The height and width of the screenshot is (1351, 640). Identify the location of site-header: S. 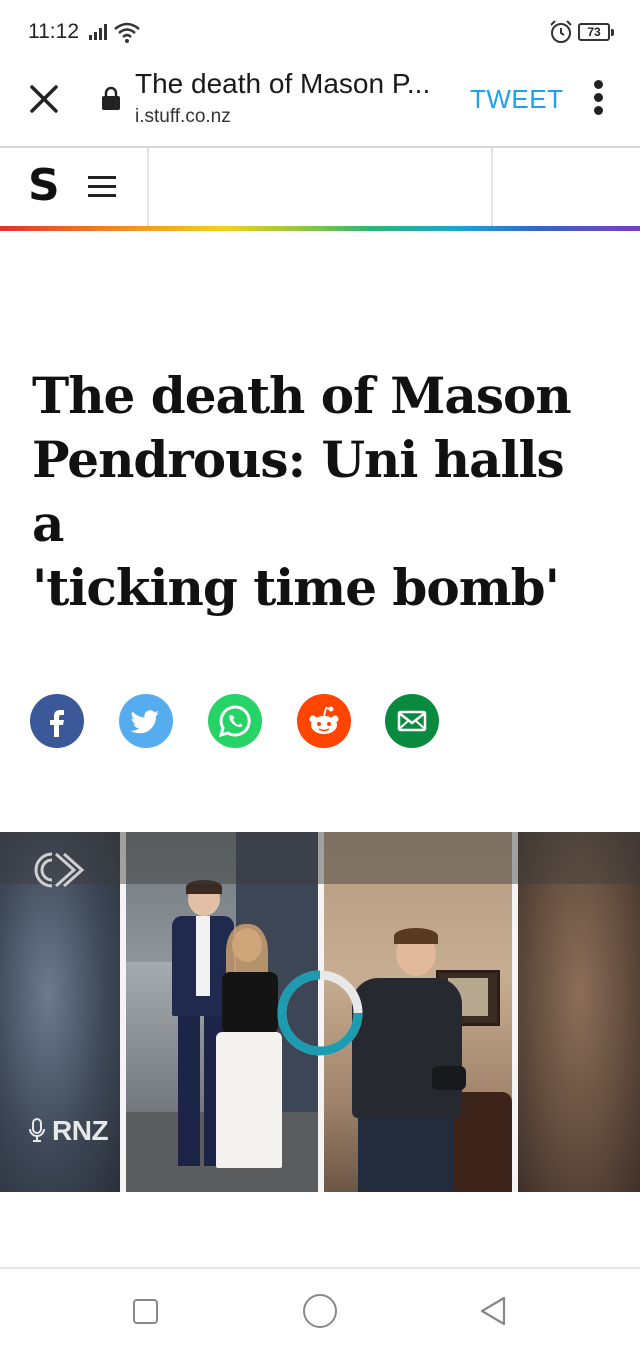
(320, 187).